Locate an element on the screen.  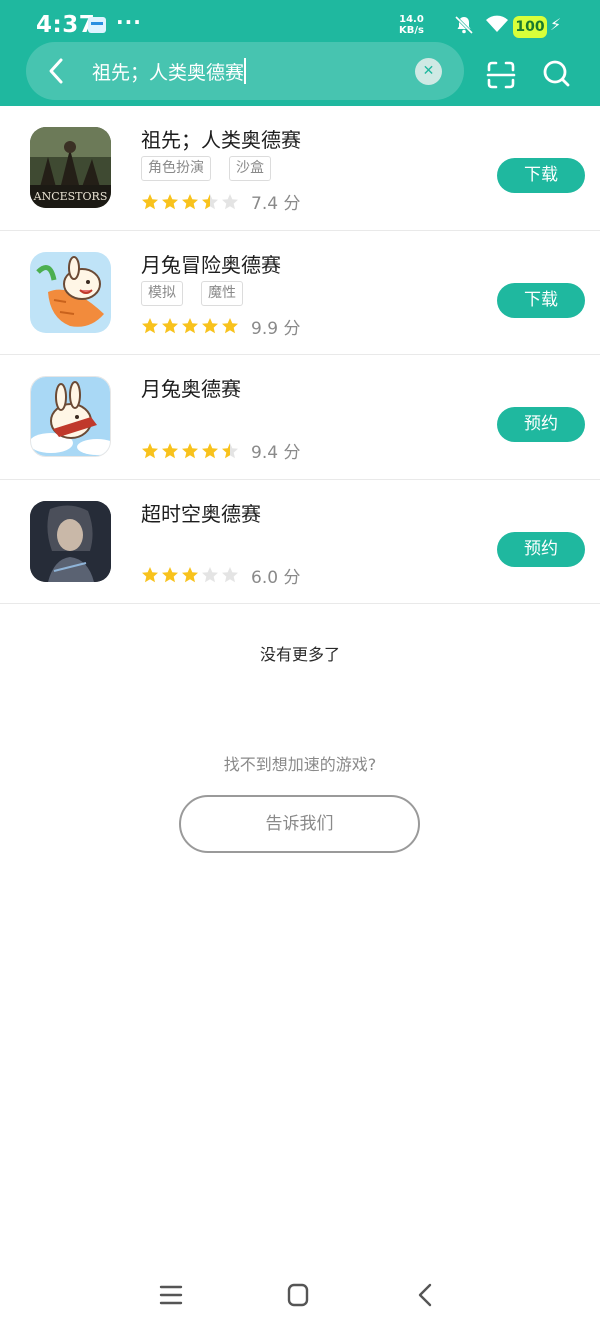
game-tags: 模拟 魔性 is located at coordinates (192, 293).